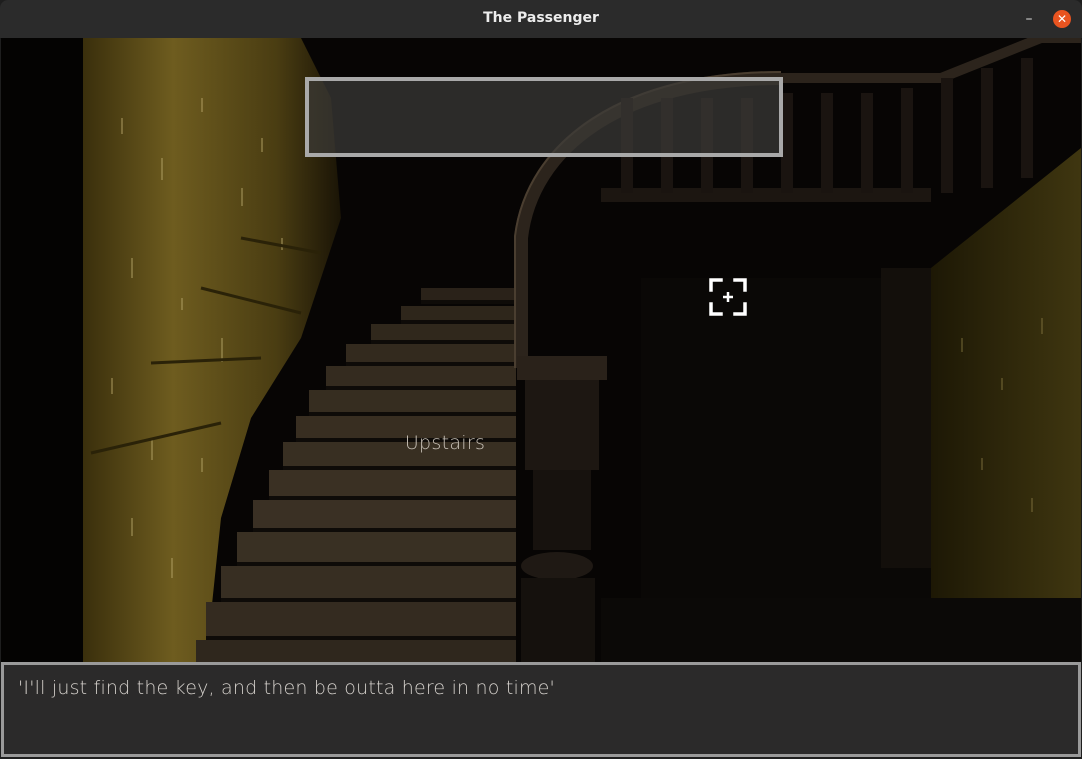 This screenshot has width=1082, height=759. What do you see at coordinates (544, 117) in the screenshot?
I see `top-message-box` at bounding box center [544, 117].